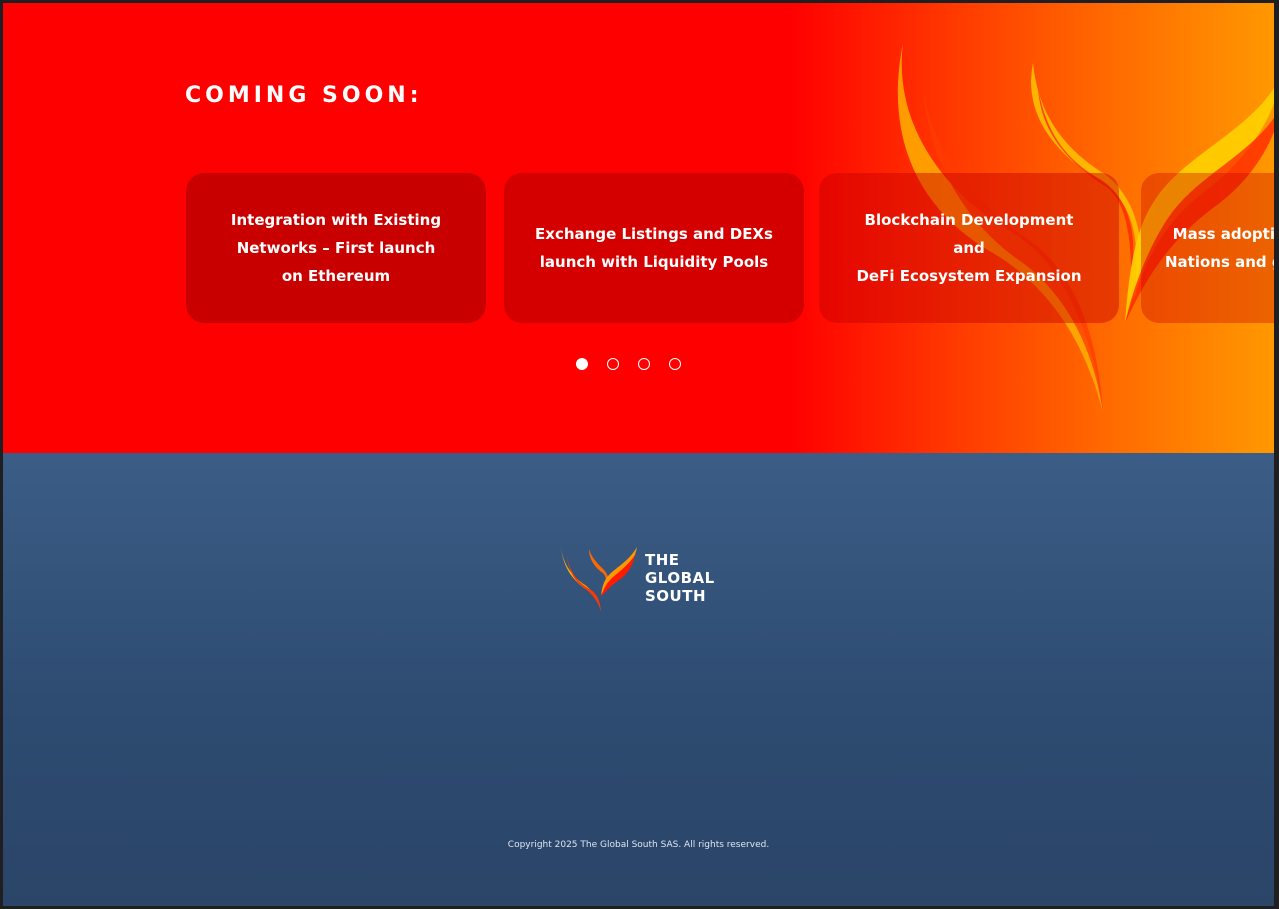  I want to click on logo-line: SOUTH, so click(676, 596).